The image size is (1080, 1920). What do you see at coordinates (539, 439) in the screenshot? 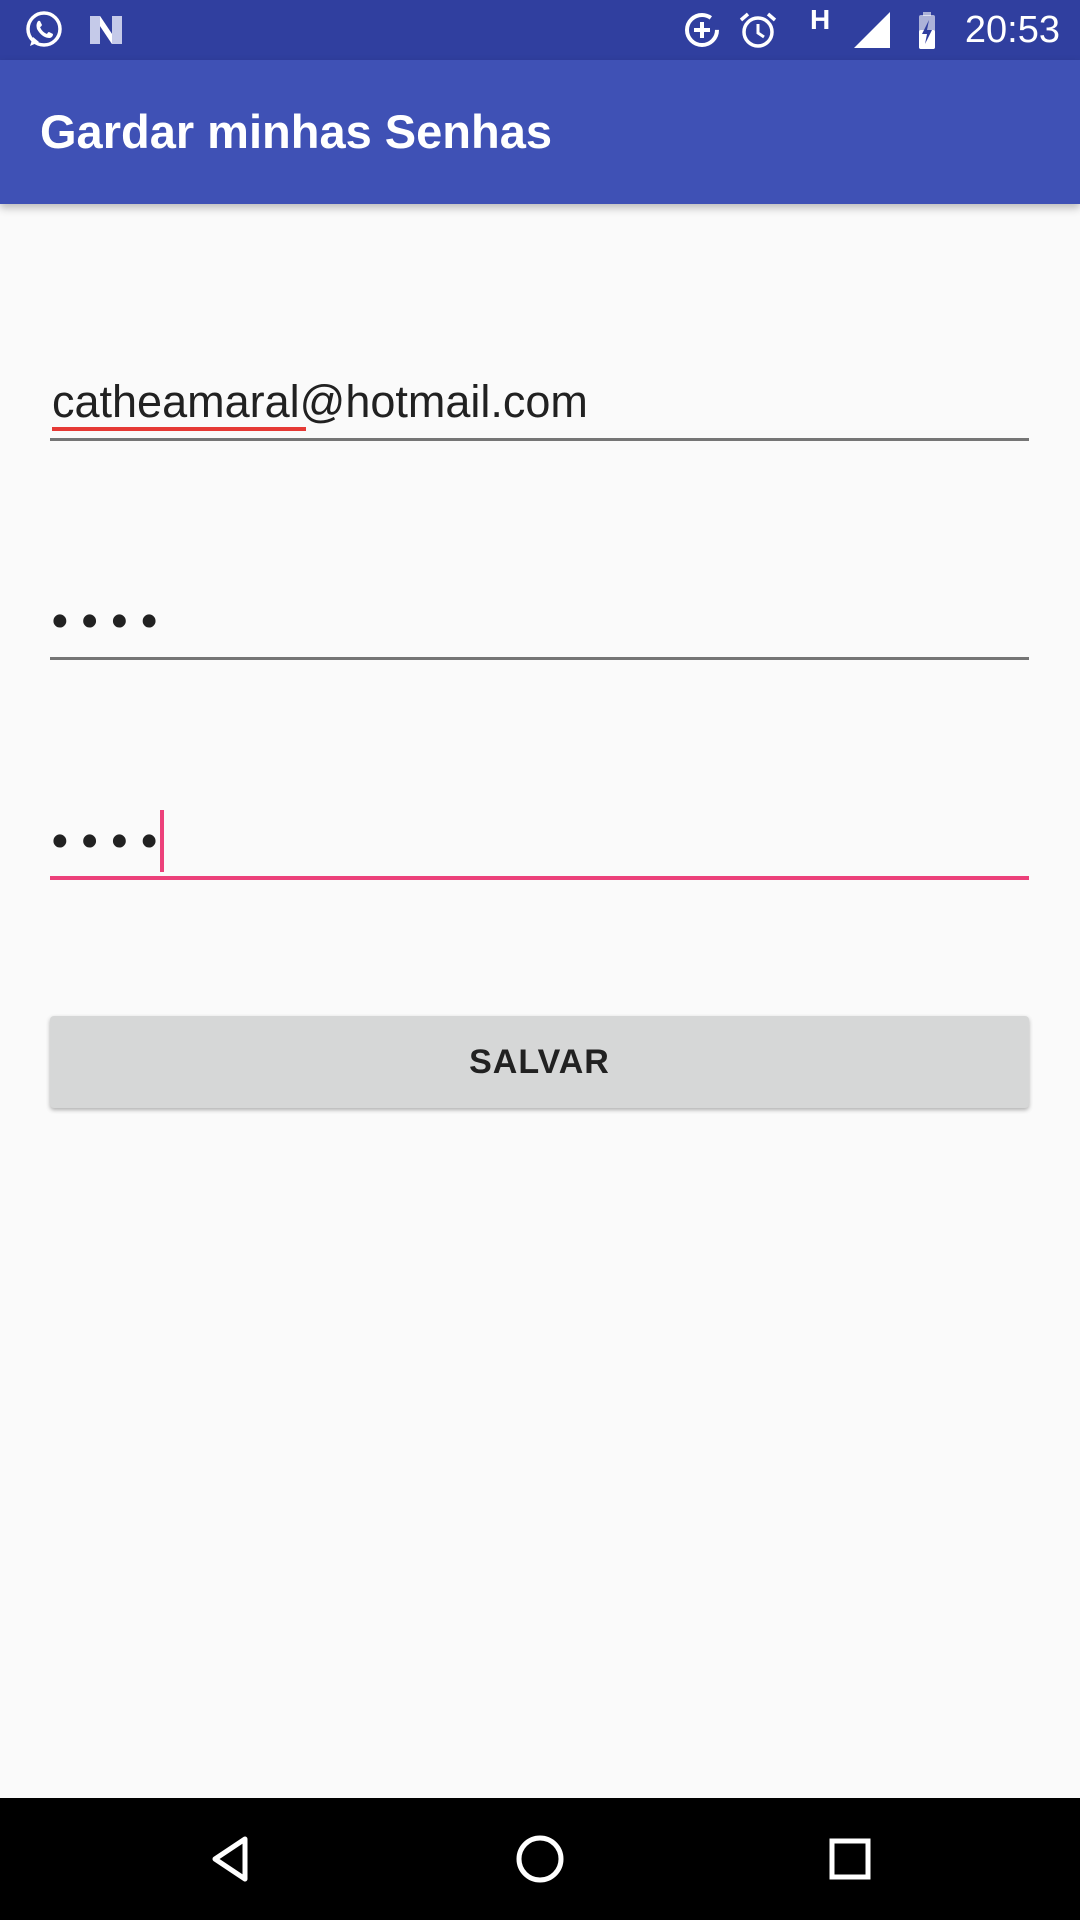
I see `email-field-underline` at bounding box center [539, 439].